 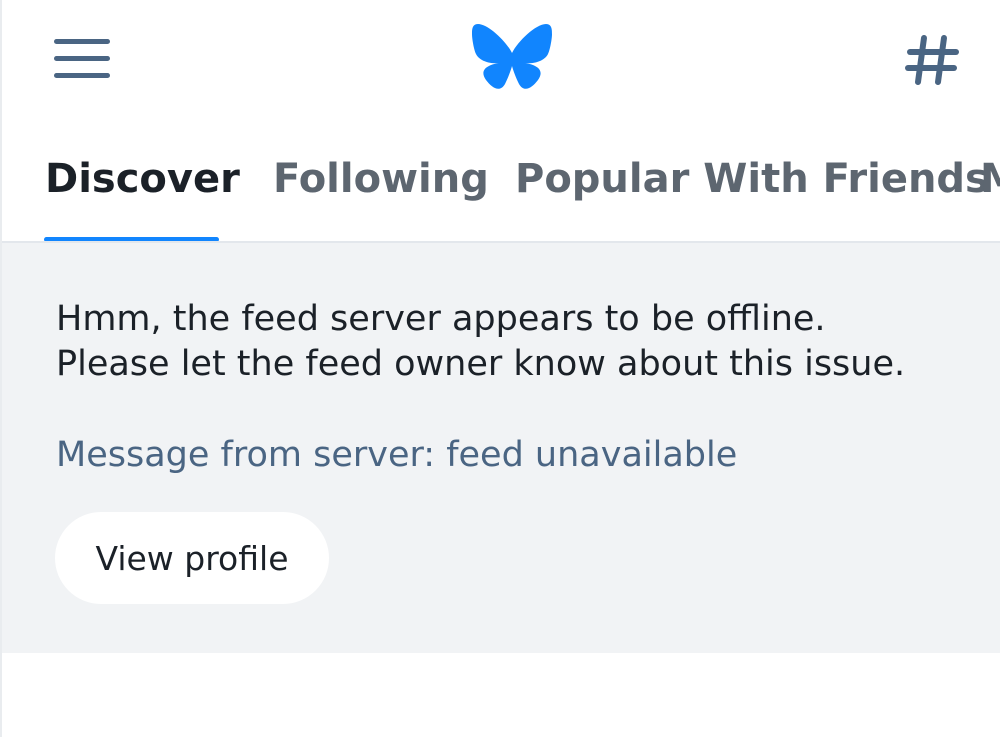 What do you see at coordinates (381, 179) in the screenshot?
I see `tab-following: Following` at bounding box center [381, 179].